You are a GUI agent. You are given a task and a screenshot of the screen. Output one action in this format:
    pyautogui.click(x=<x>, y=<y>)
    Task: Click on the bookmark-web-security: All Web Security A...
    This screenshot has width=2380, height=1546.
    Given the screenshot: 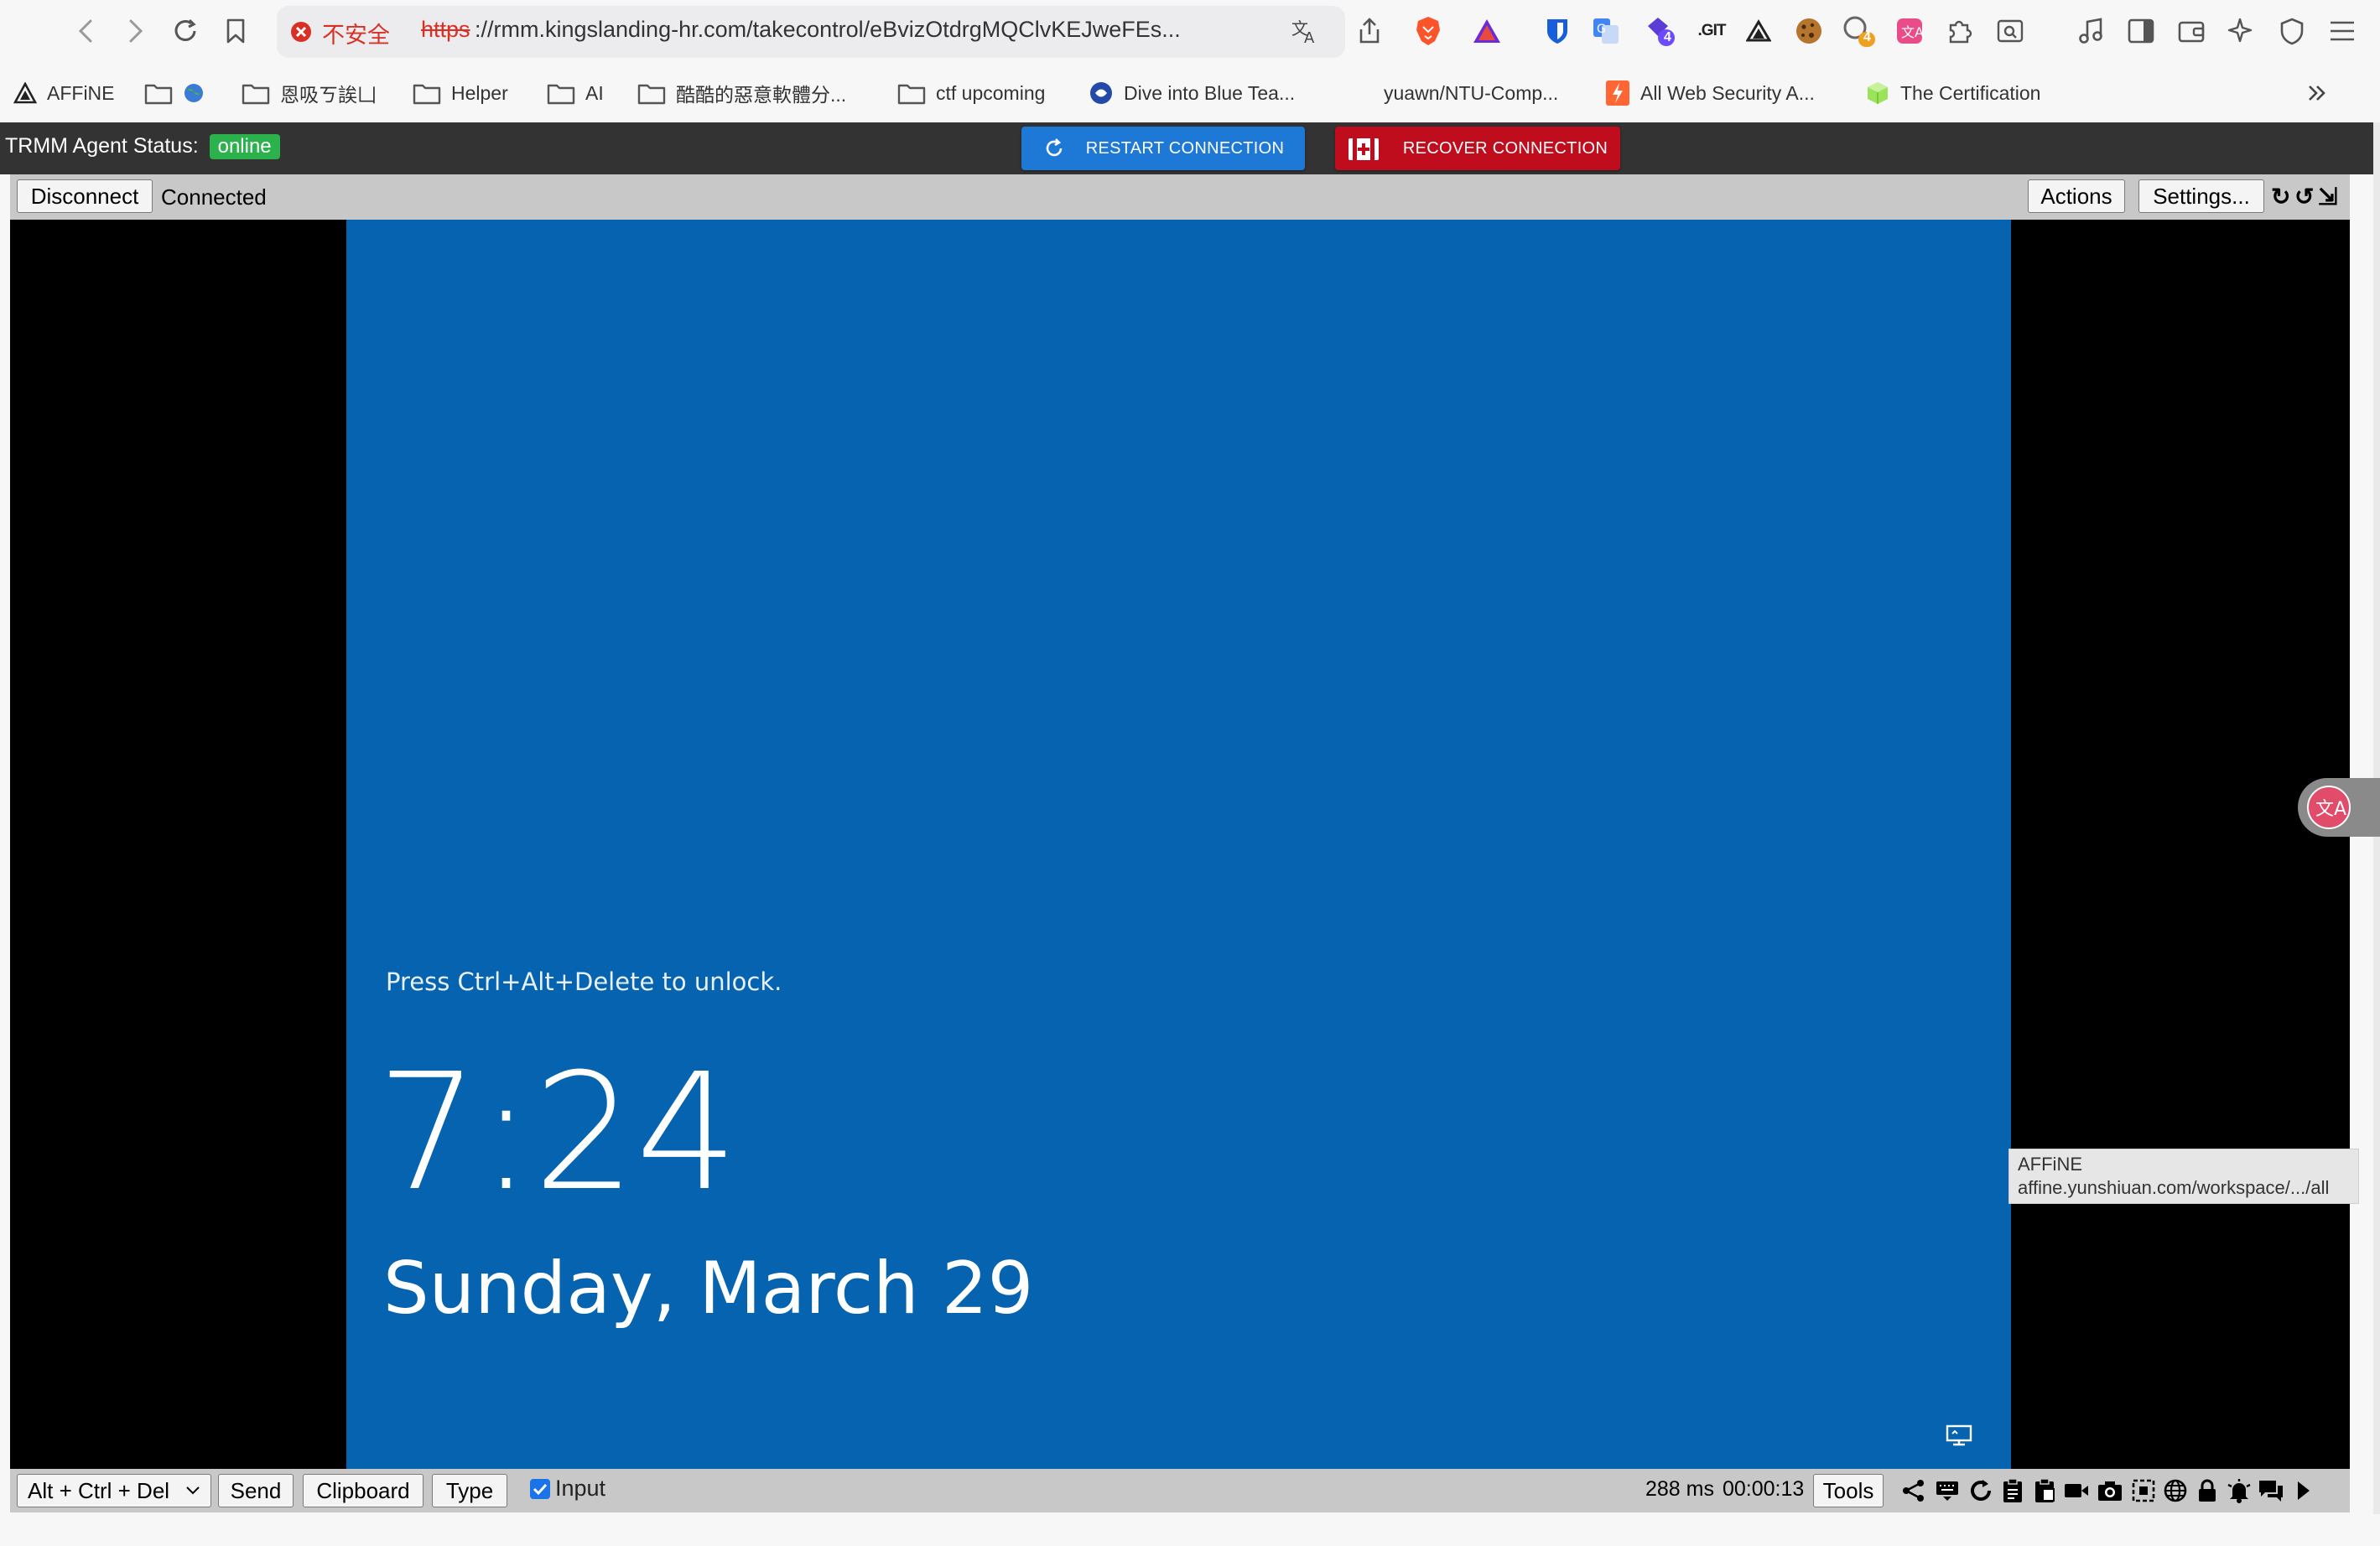 What is the action you would take?
    pyautogui.click(x=1710, y=93)
    